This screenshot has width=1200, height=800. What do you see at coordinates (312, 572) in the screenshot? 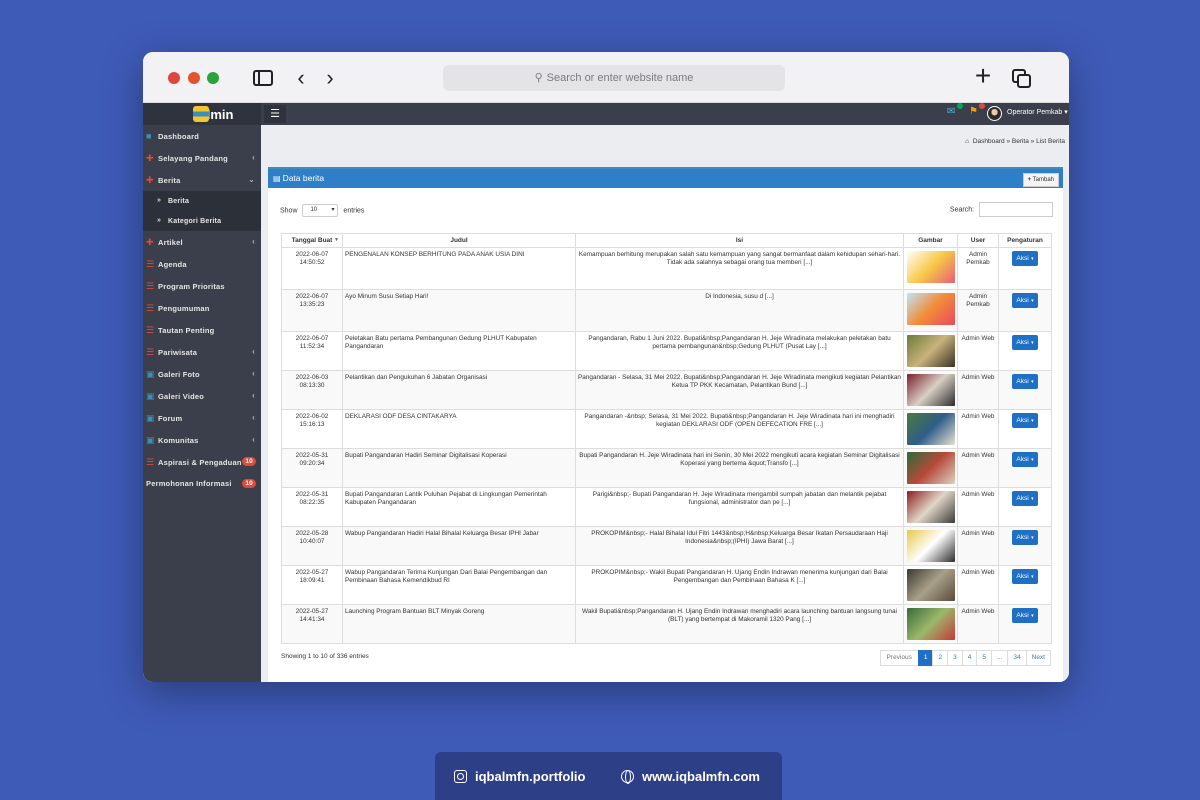
I see `row-date: 2022-05-27` at bounding box center [312, 572].